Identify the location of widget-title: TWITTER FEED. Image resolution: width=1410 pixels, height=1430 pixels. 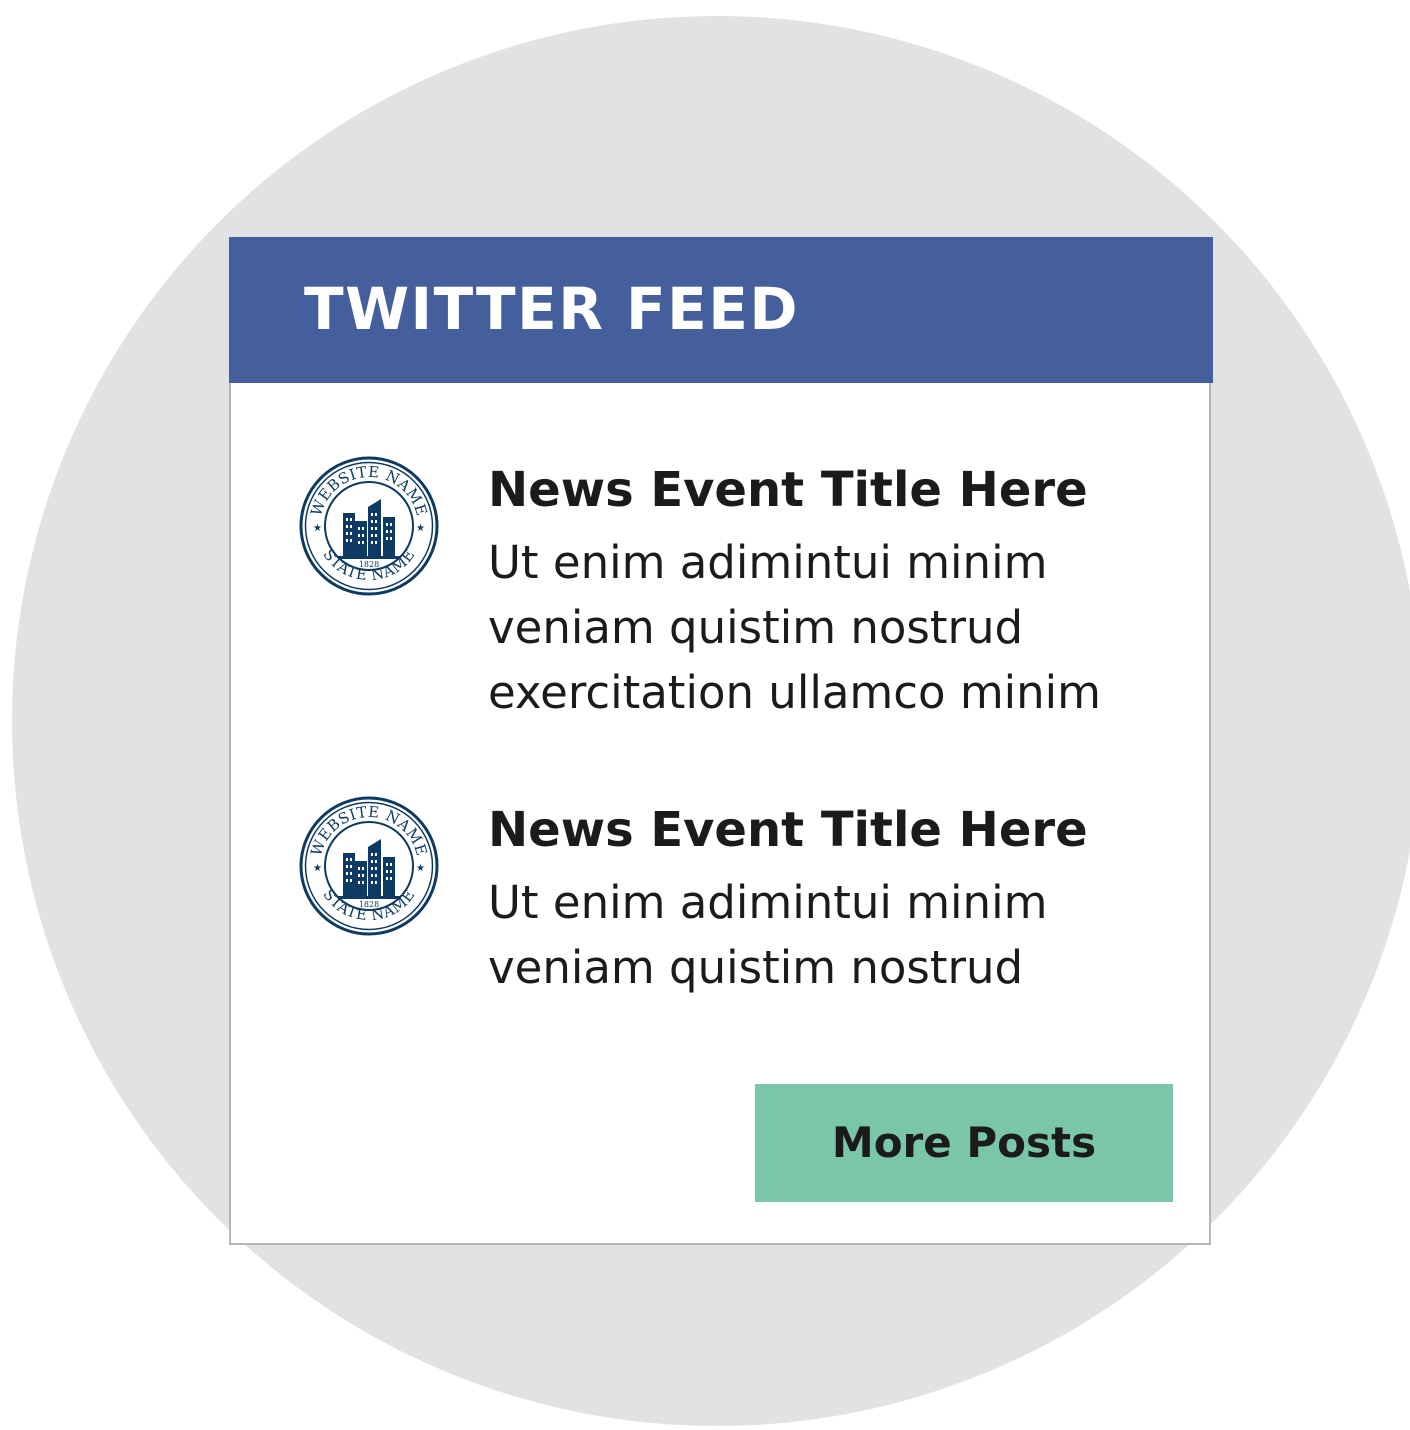
(552, 309).